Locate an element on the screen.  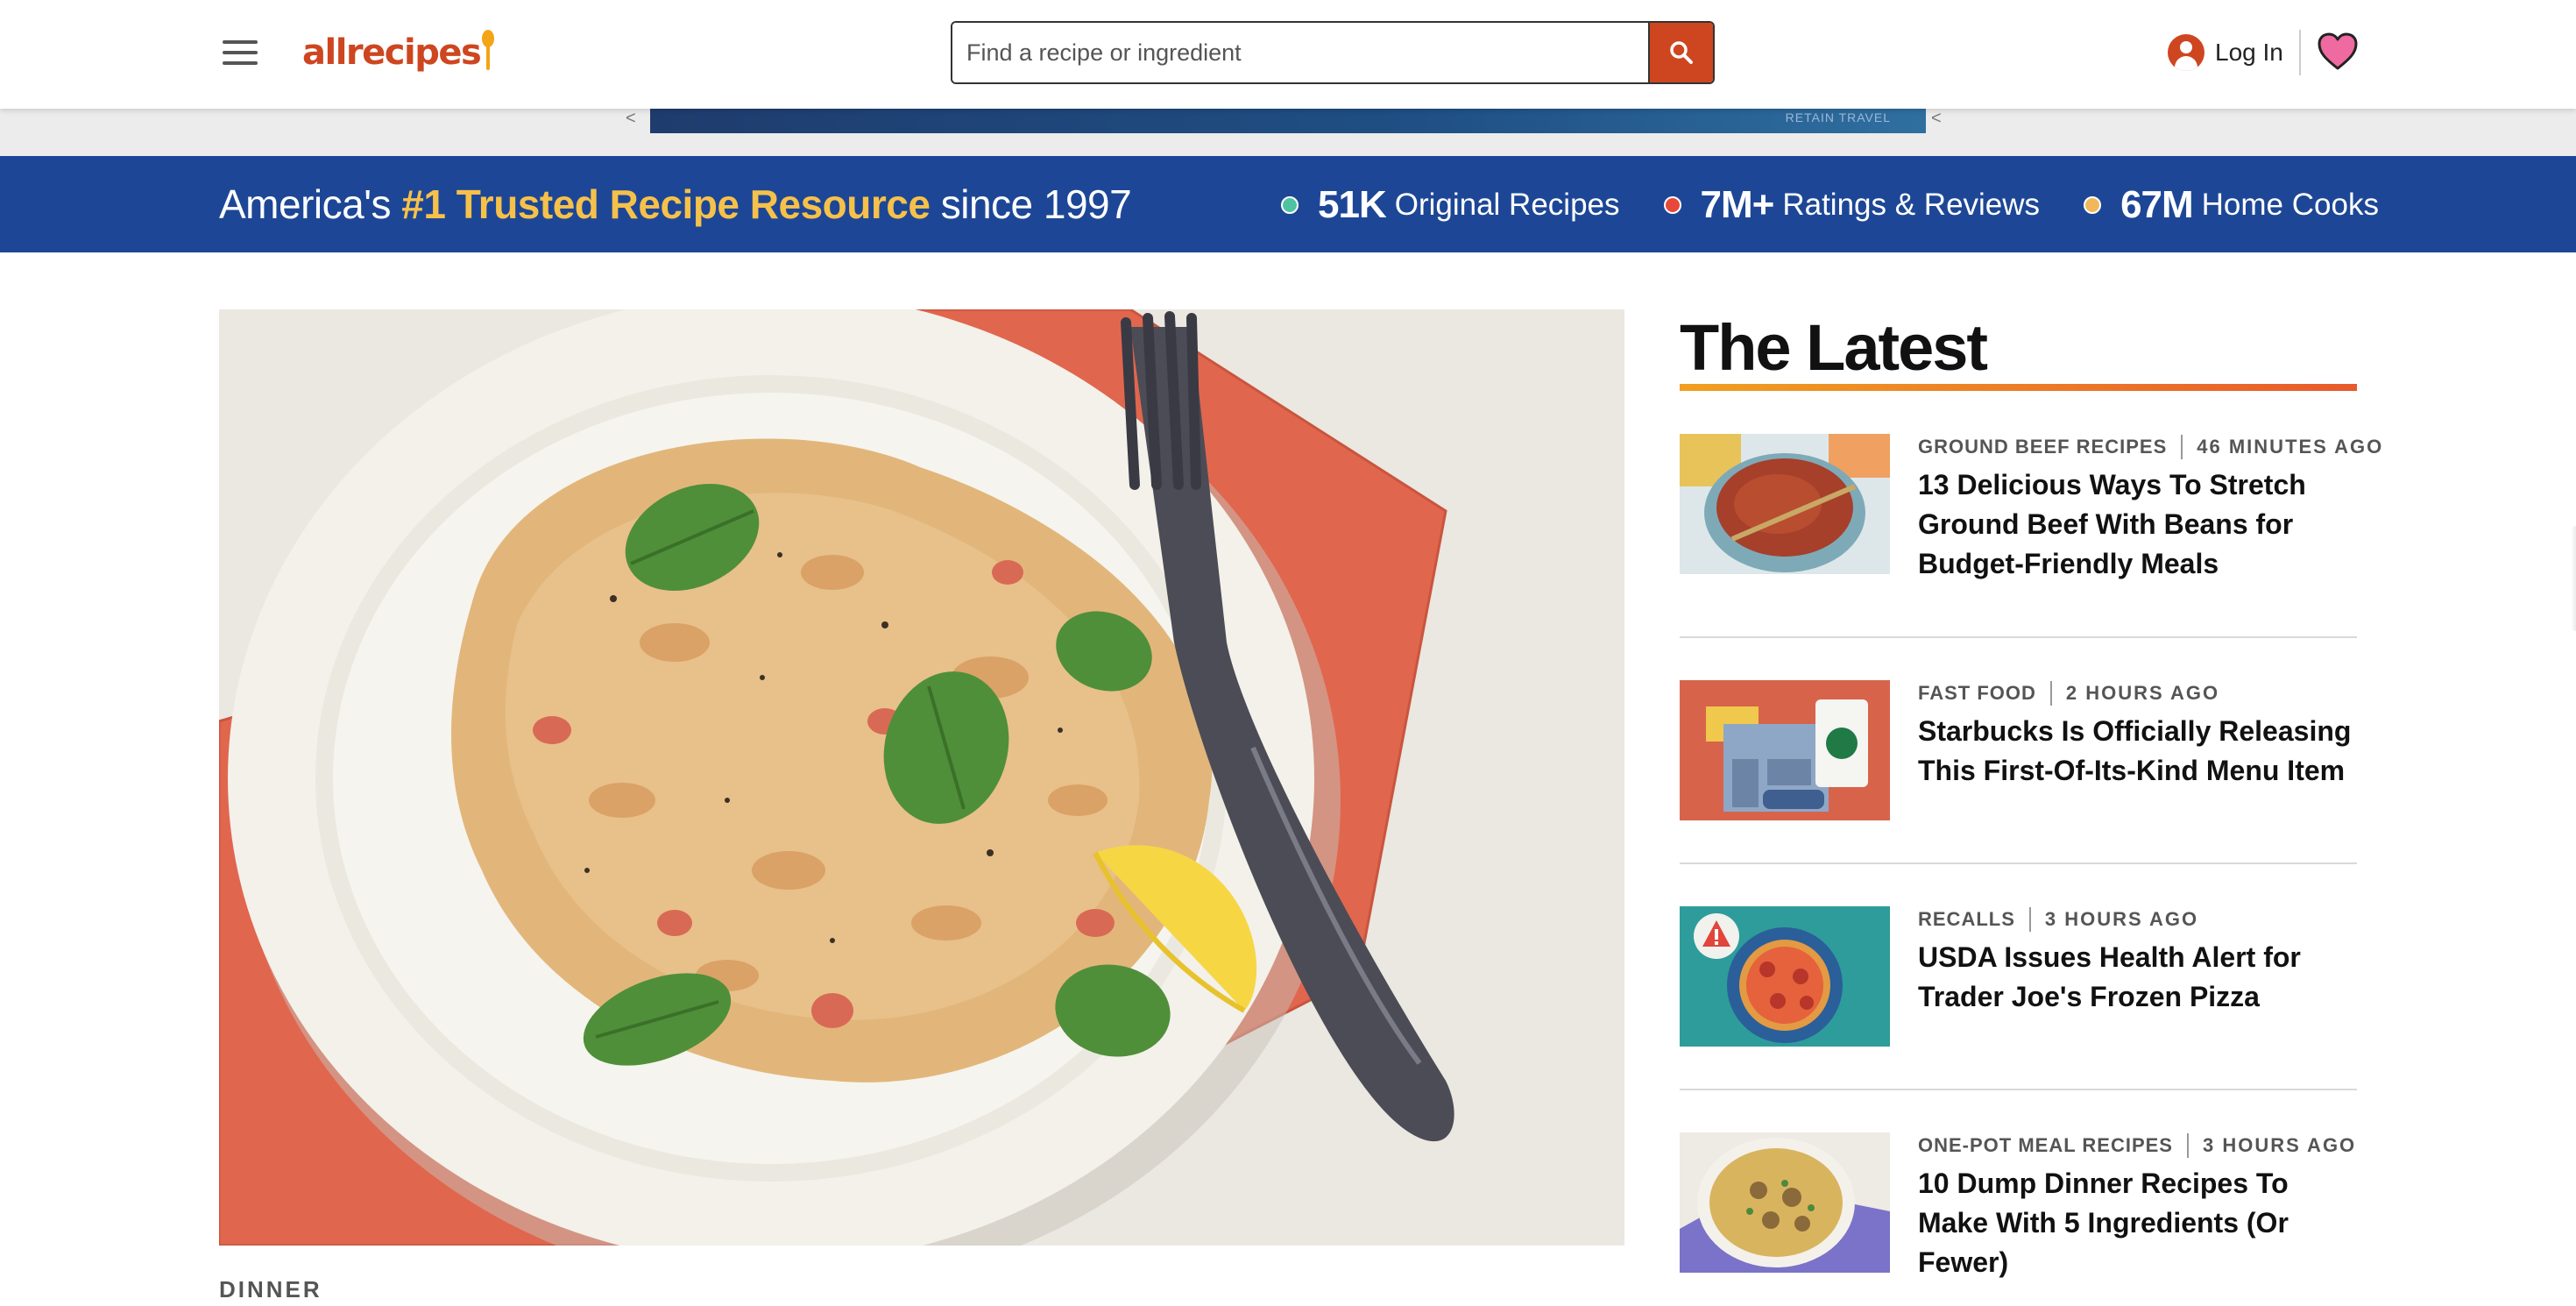
item-category: RECALLS is located at coordinates (1966, 919).